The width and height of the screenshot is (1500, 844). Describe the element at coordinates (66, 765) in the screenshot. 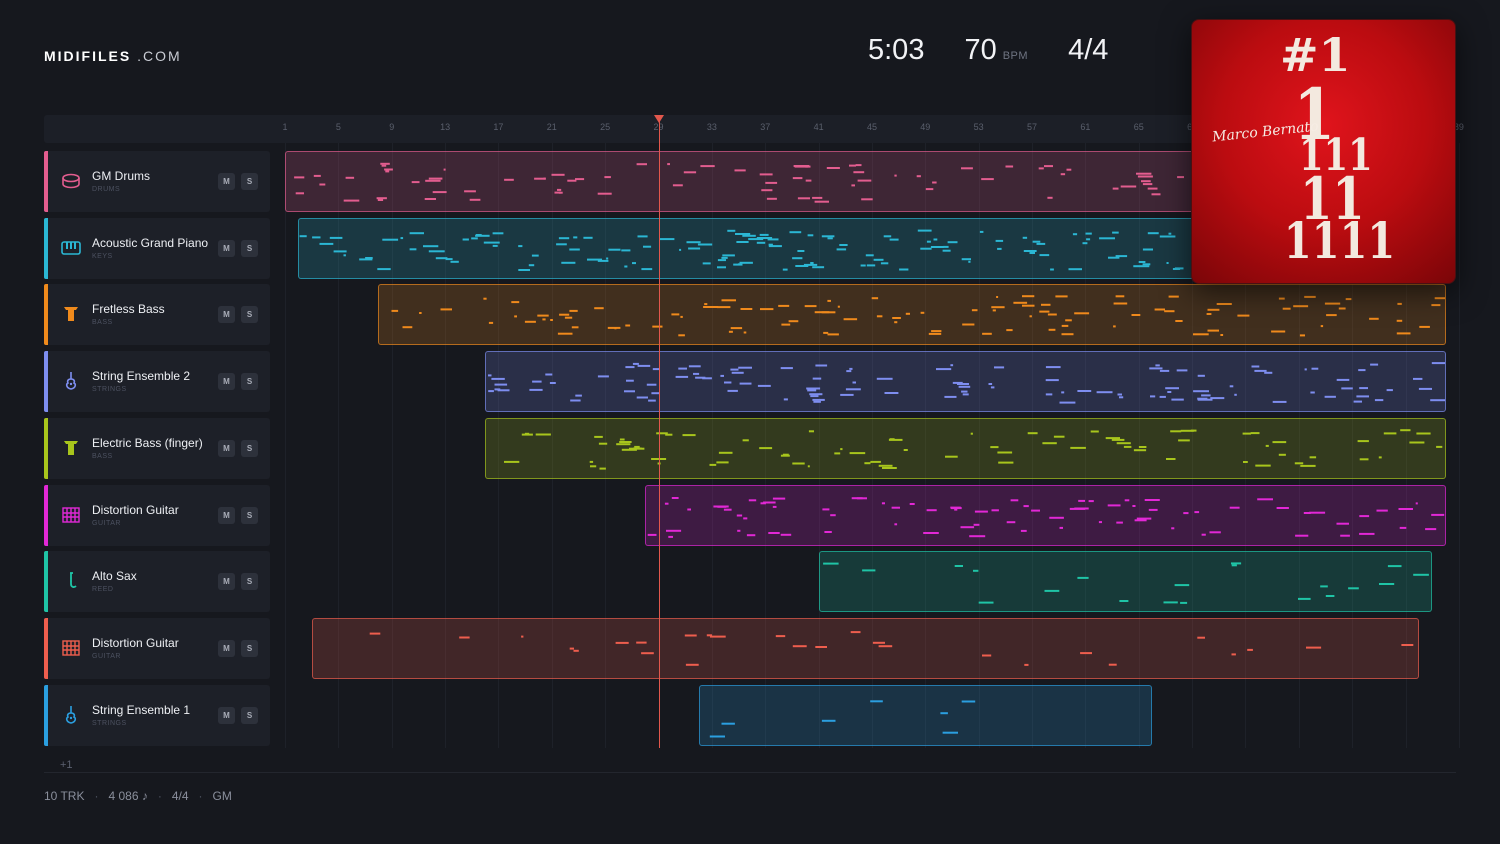

I see `more-tracks-indicator: +1` at that location.